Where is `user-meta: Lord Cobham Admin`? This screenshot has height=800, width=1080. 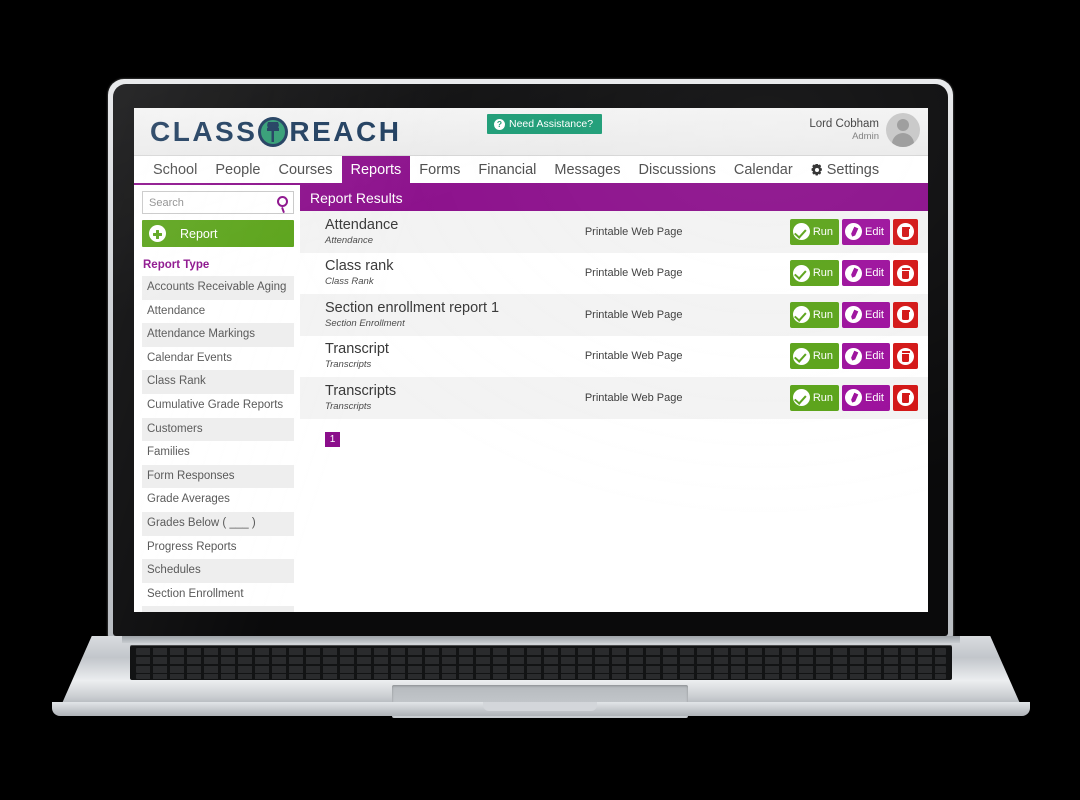
user-meta: Lord Cobham Admin is located at coordinates (844, 130).